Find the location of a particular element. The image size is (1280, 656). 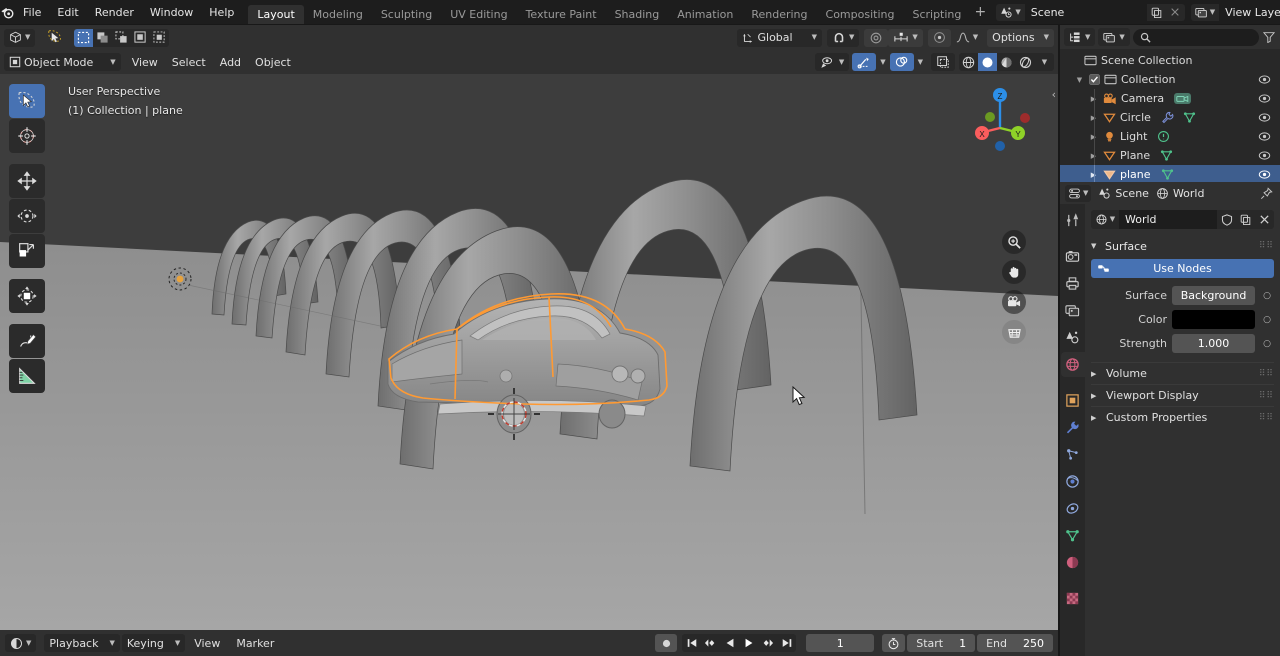

menu-window: Window is located at coordinates (171, 12).